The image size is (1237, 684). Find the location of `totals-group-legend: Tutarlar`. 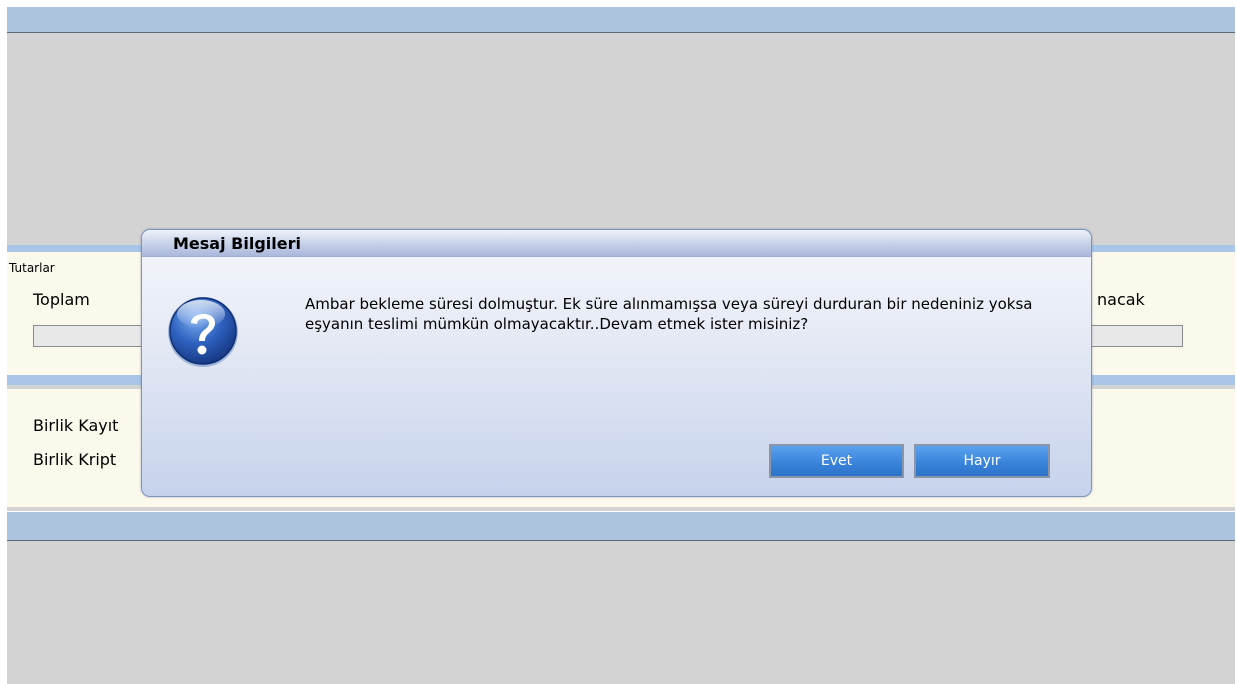

totals-group-legend: Tutarlar is located at coordinates (32, 268).